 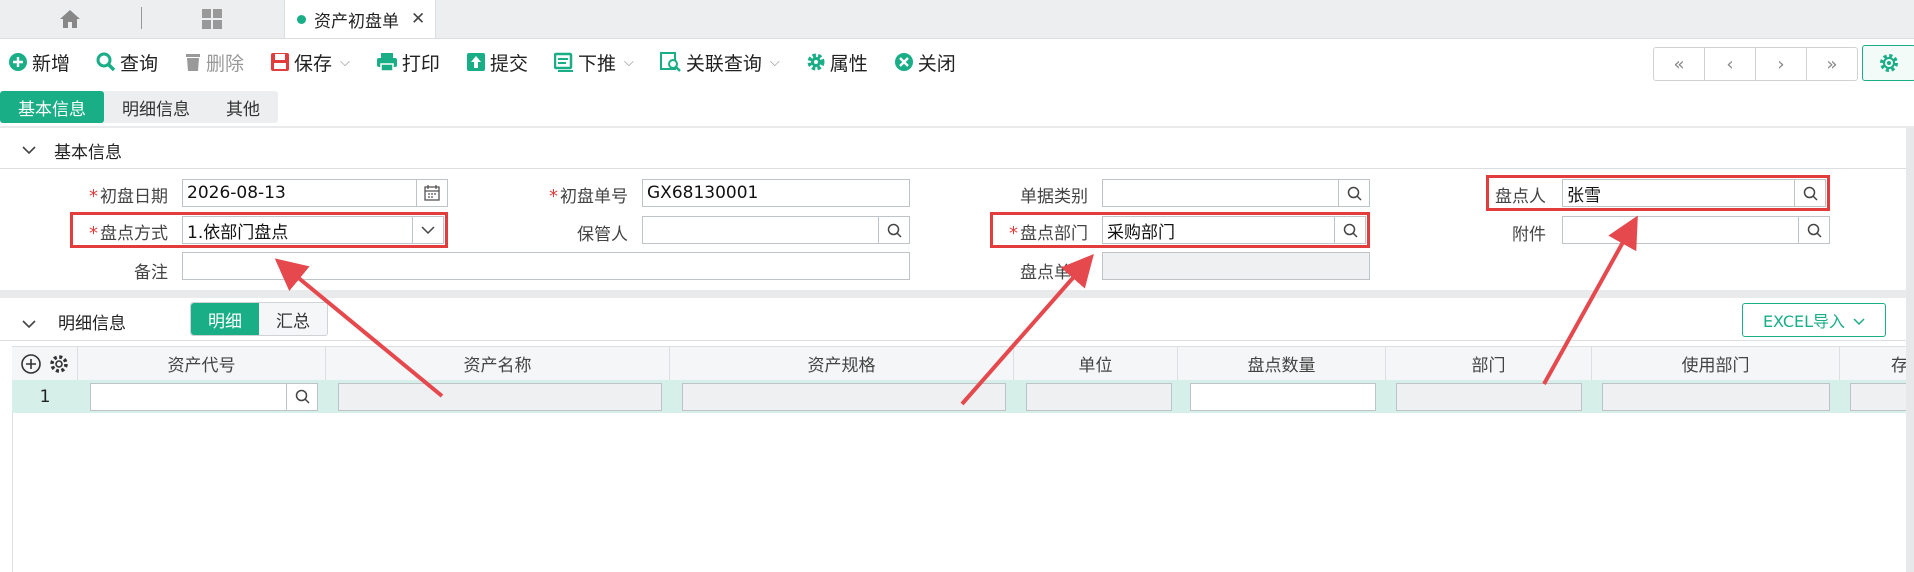 What do you see at coordinates (723, 63) in the screenshot?
I see `related-query-button-label: 关联查询` at bounding box center [723, 63].